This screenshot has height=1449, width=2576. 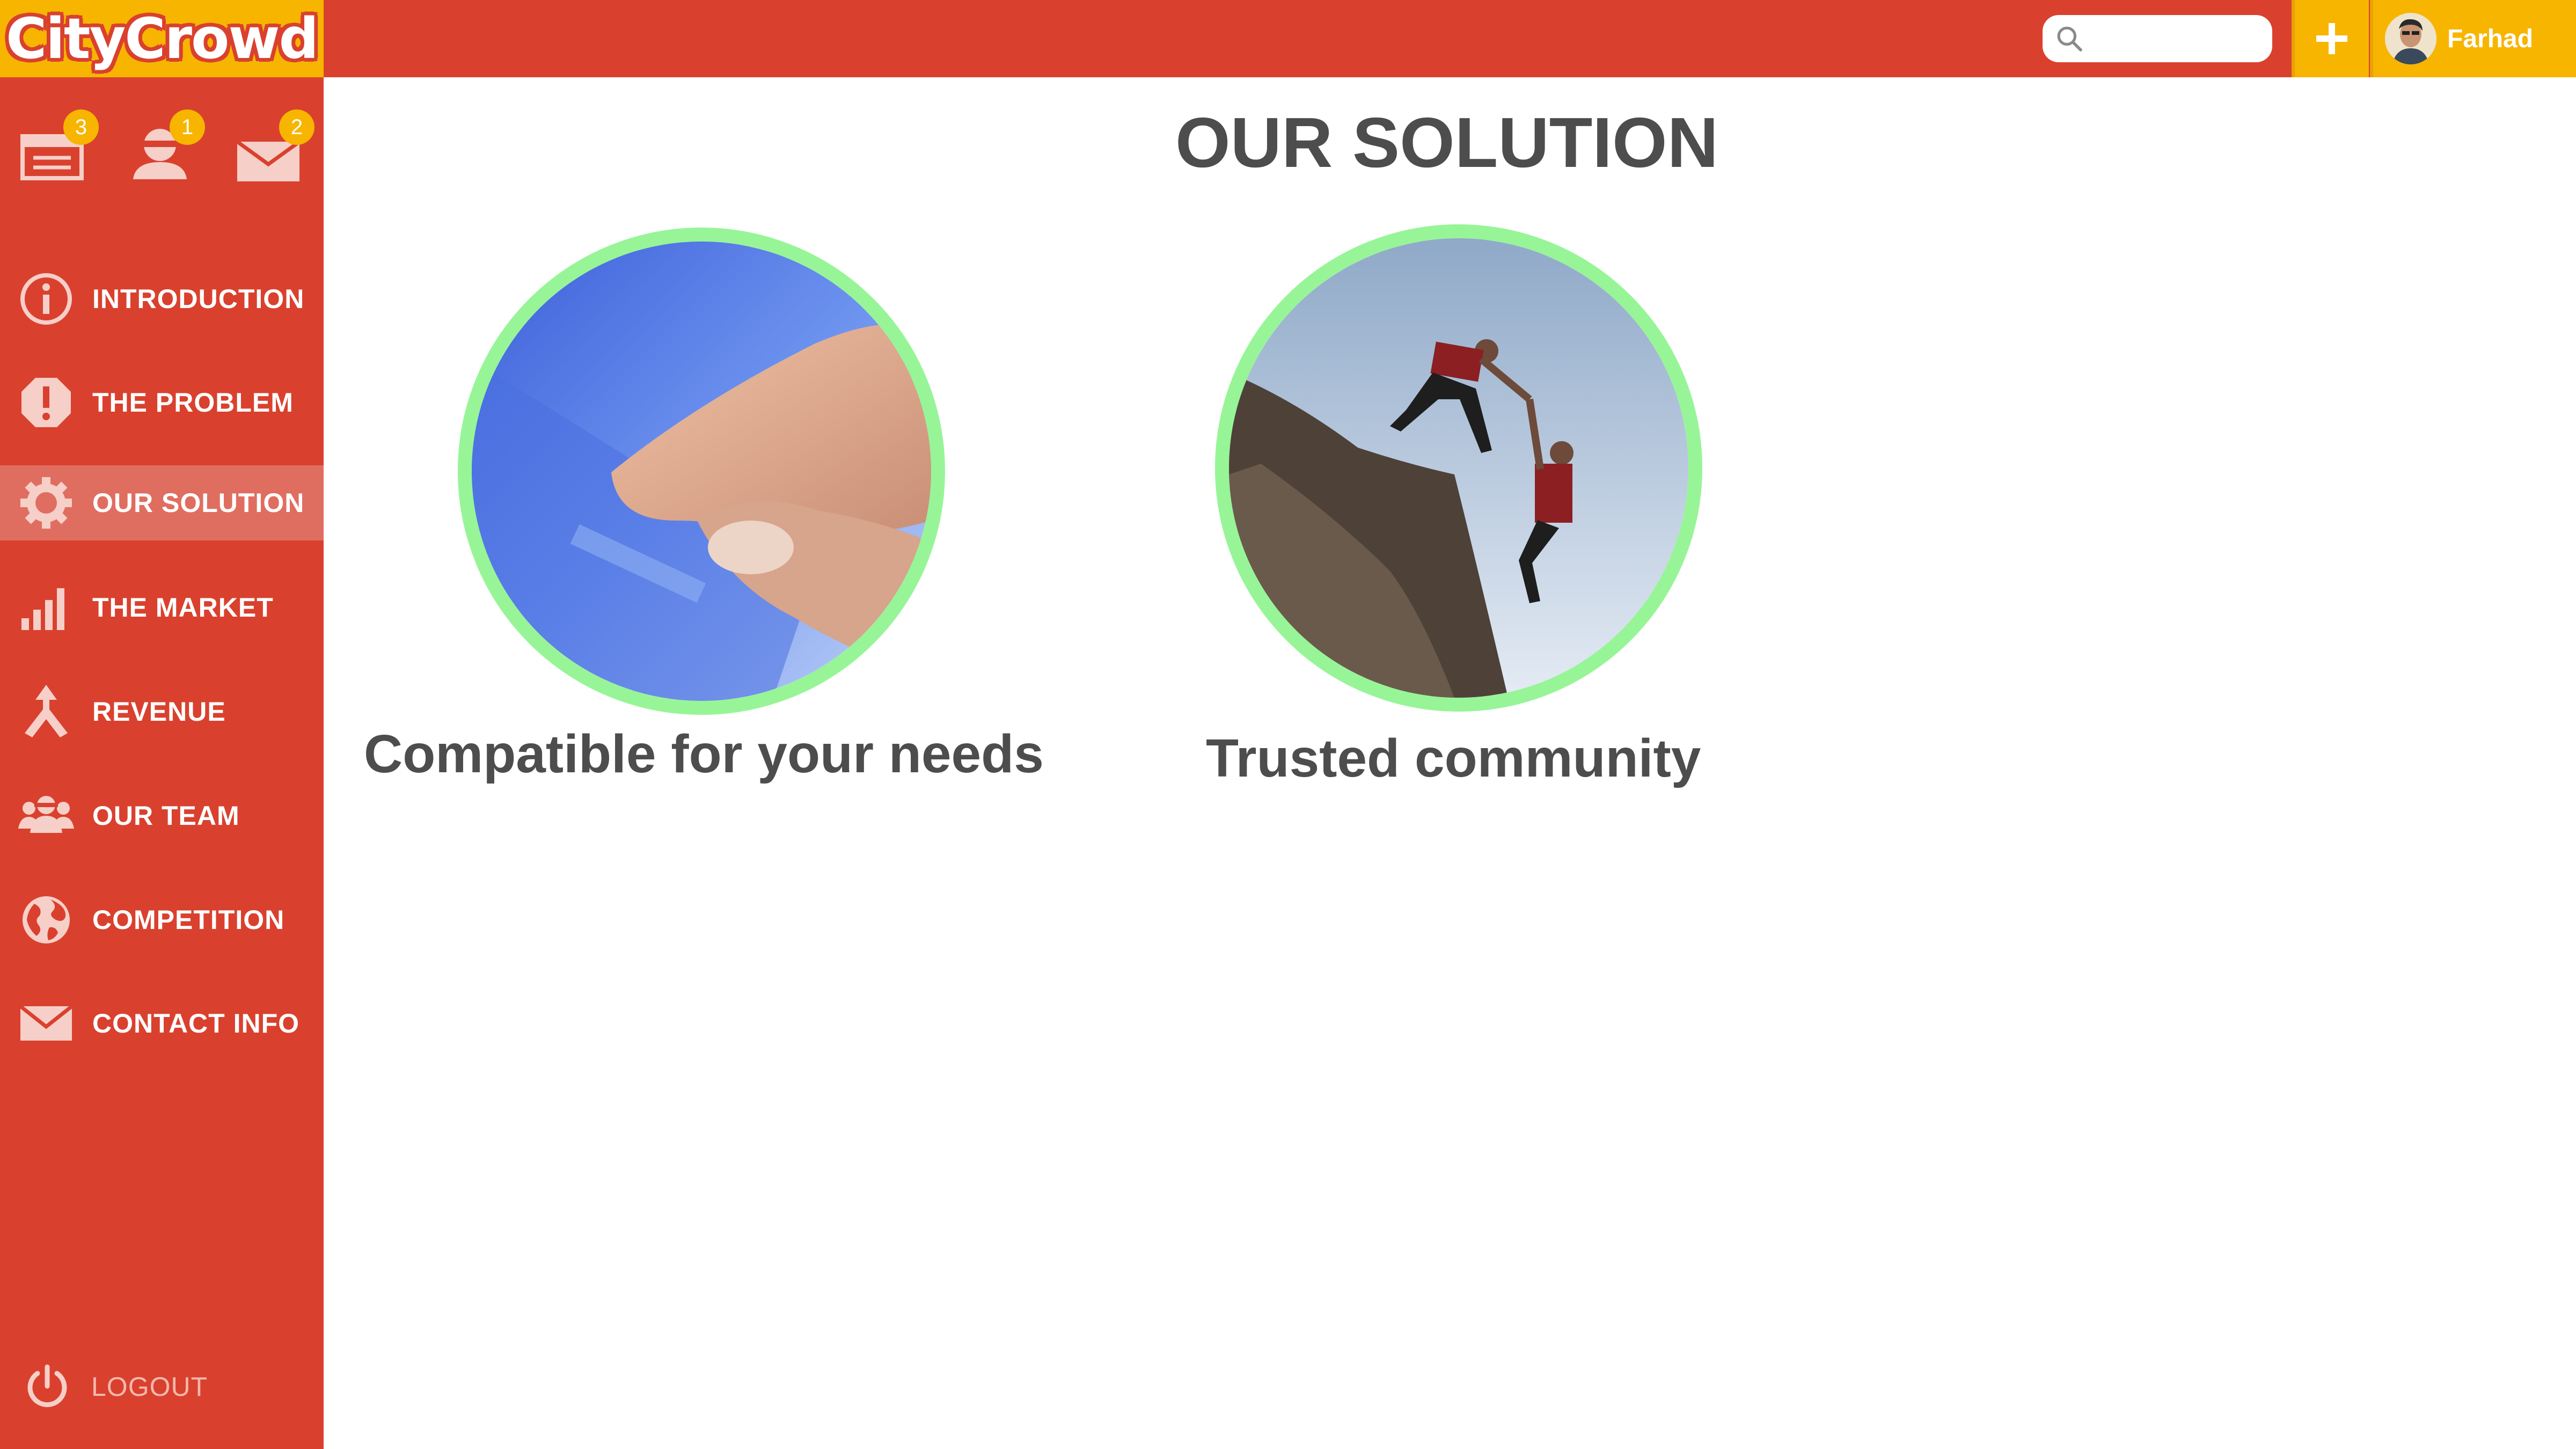 What do you see at coordinates (198, 503) in the screenshot?
I see `sidebar-item-label: OUR SOLUTION` at bounding box center [198, 503].